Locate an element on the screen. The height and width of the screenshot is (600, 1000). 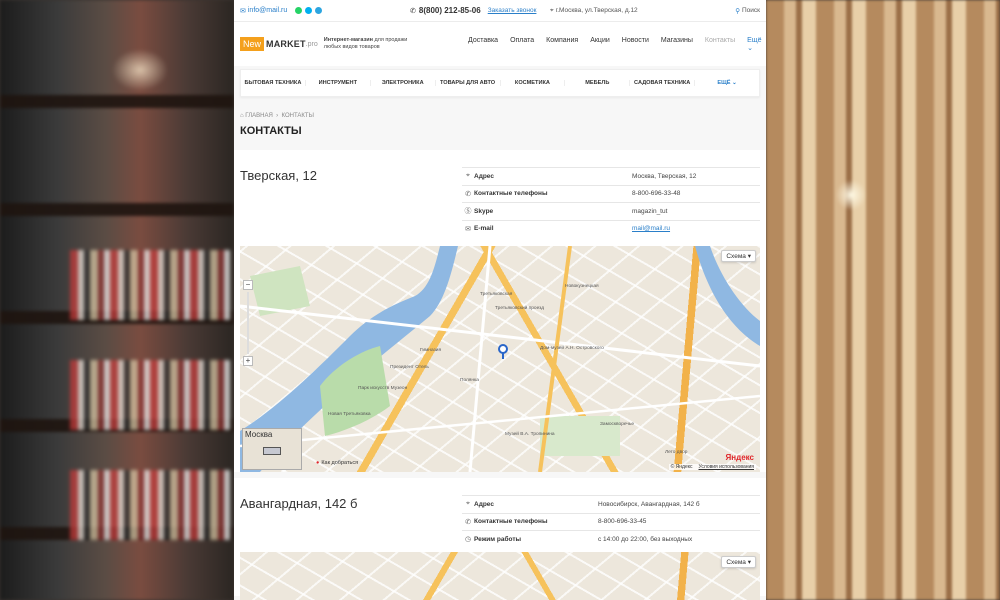
map: Схема ▾ is located at coordinates (500, 576).